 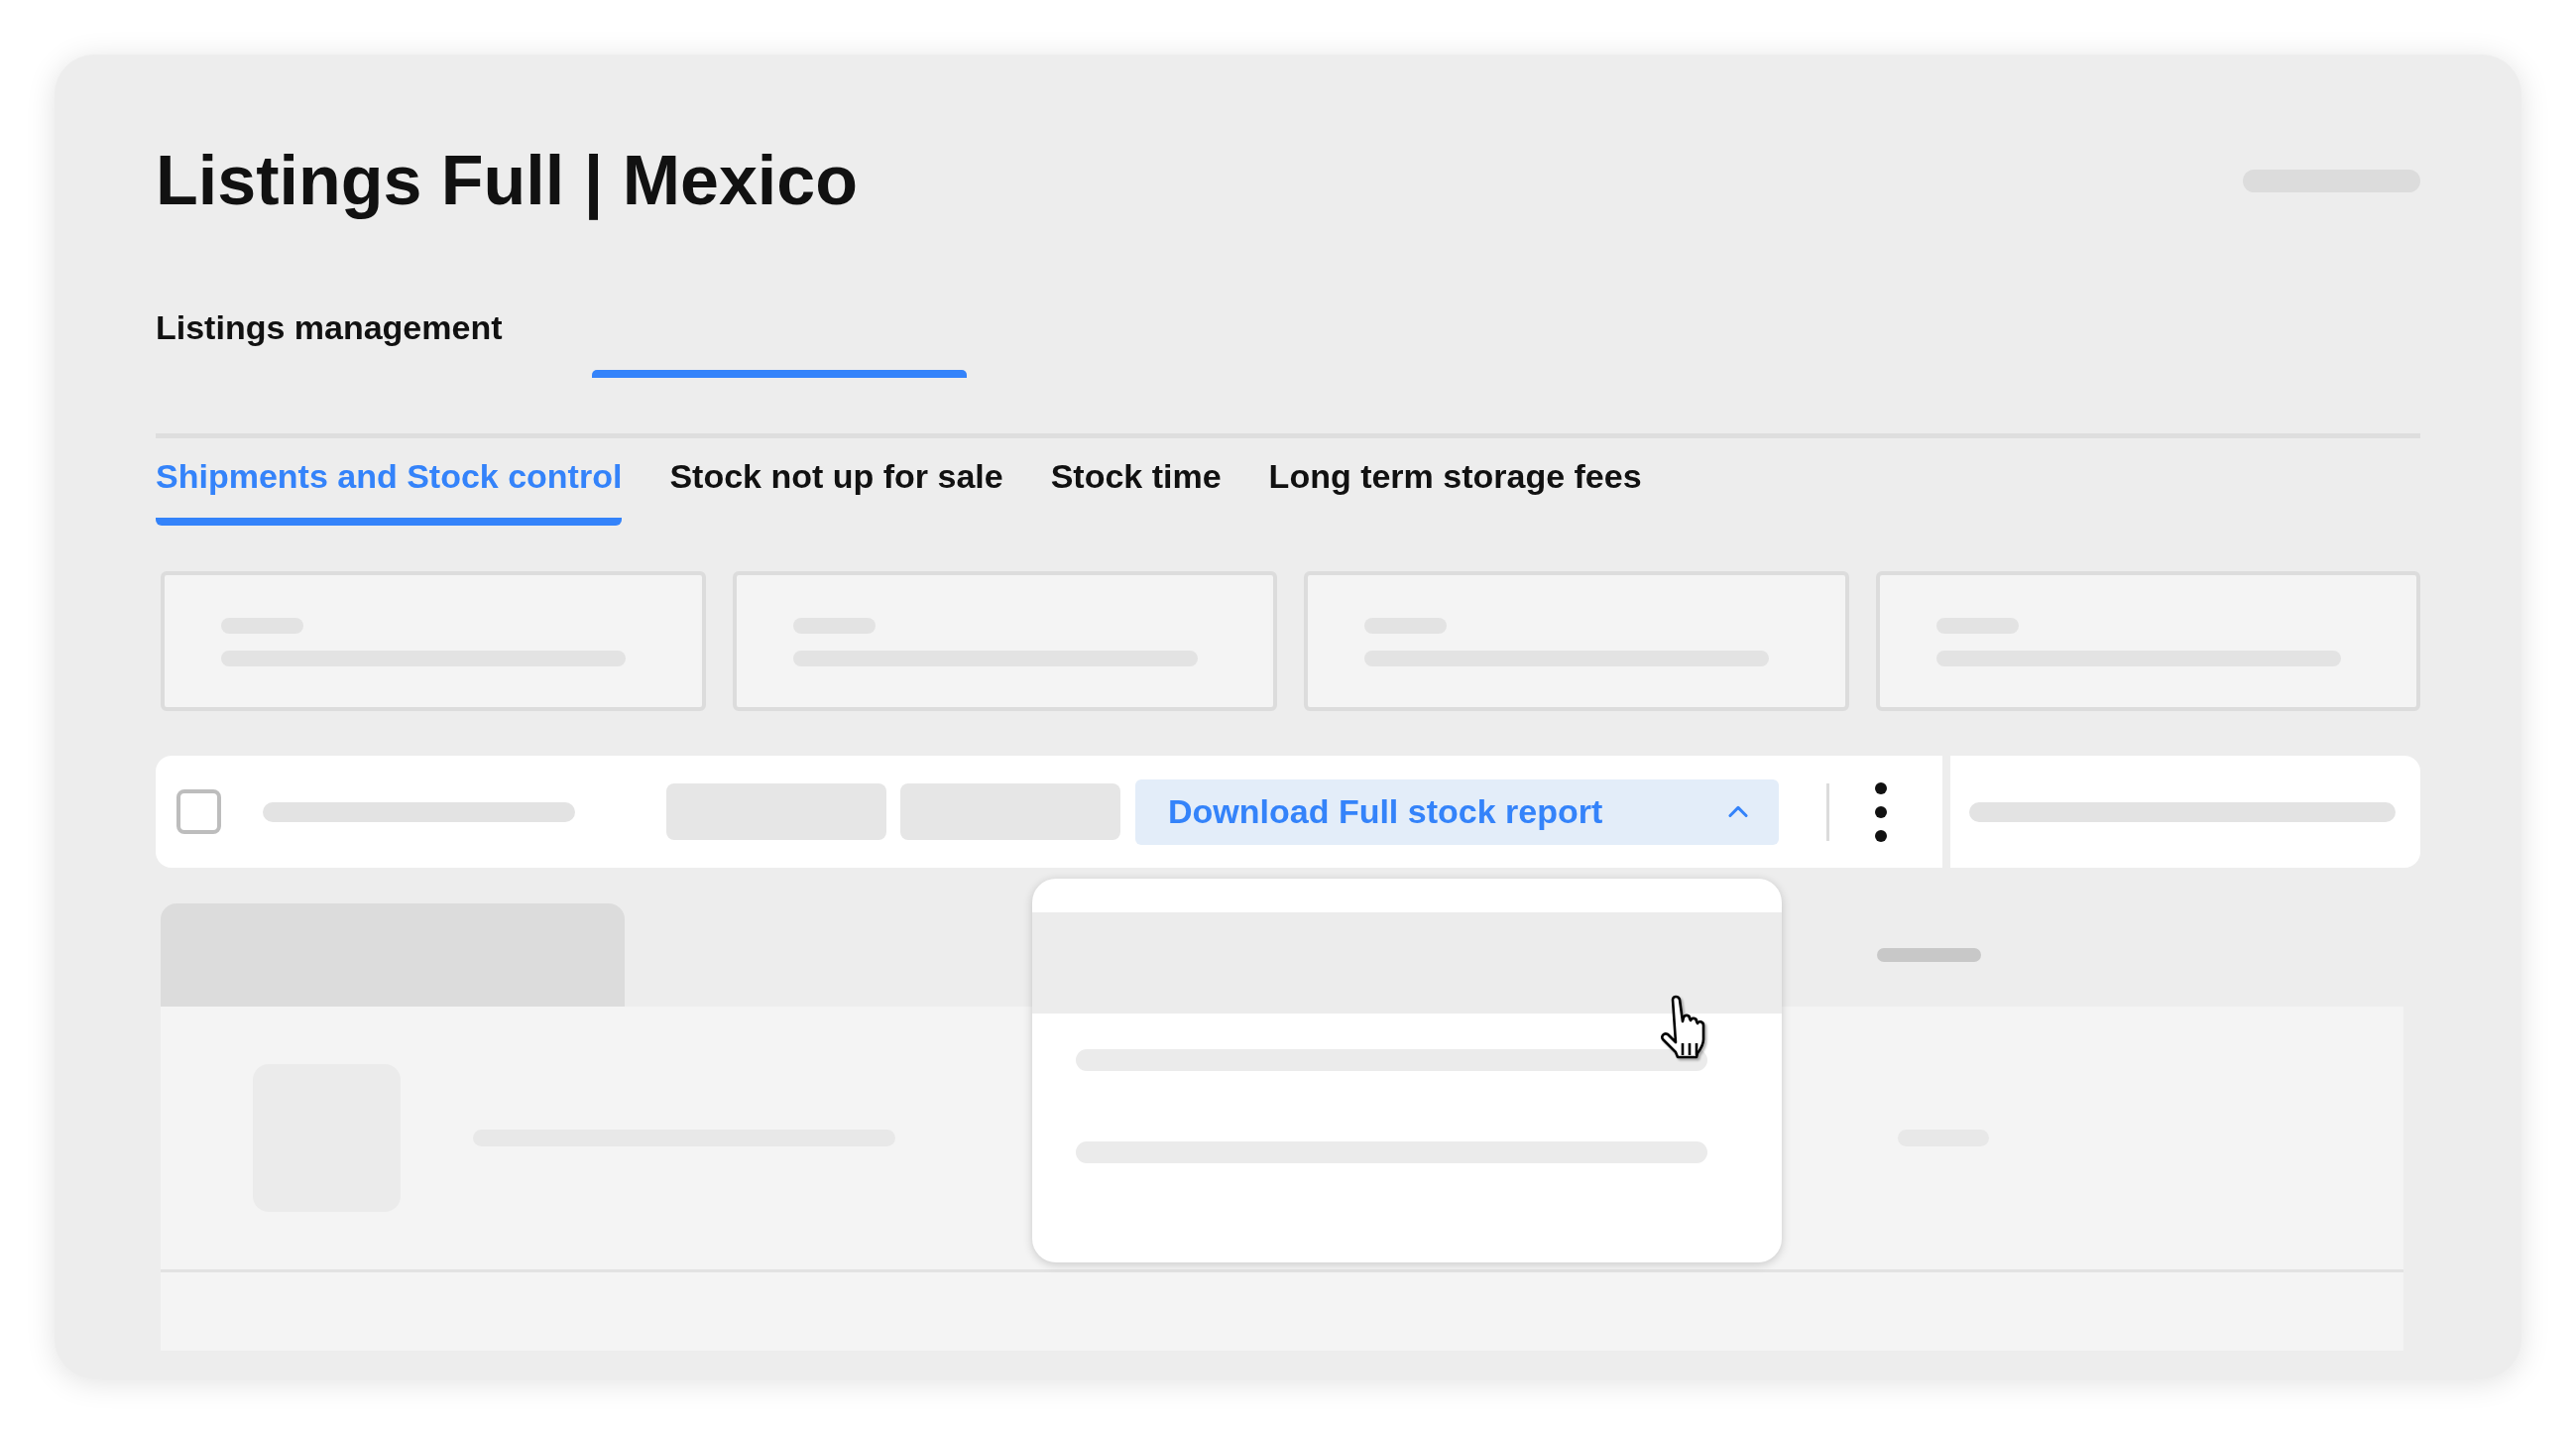 What do you see at coordinates (330, 327) in the screenshot?
I see `nav-link: Listings management` at bounding box center [330, 327].